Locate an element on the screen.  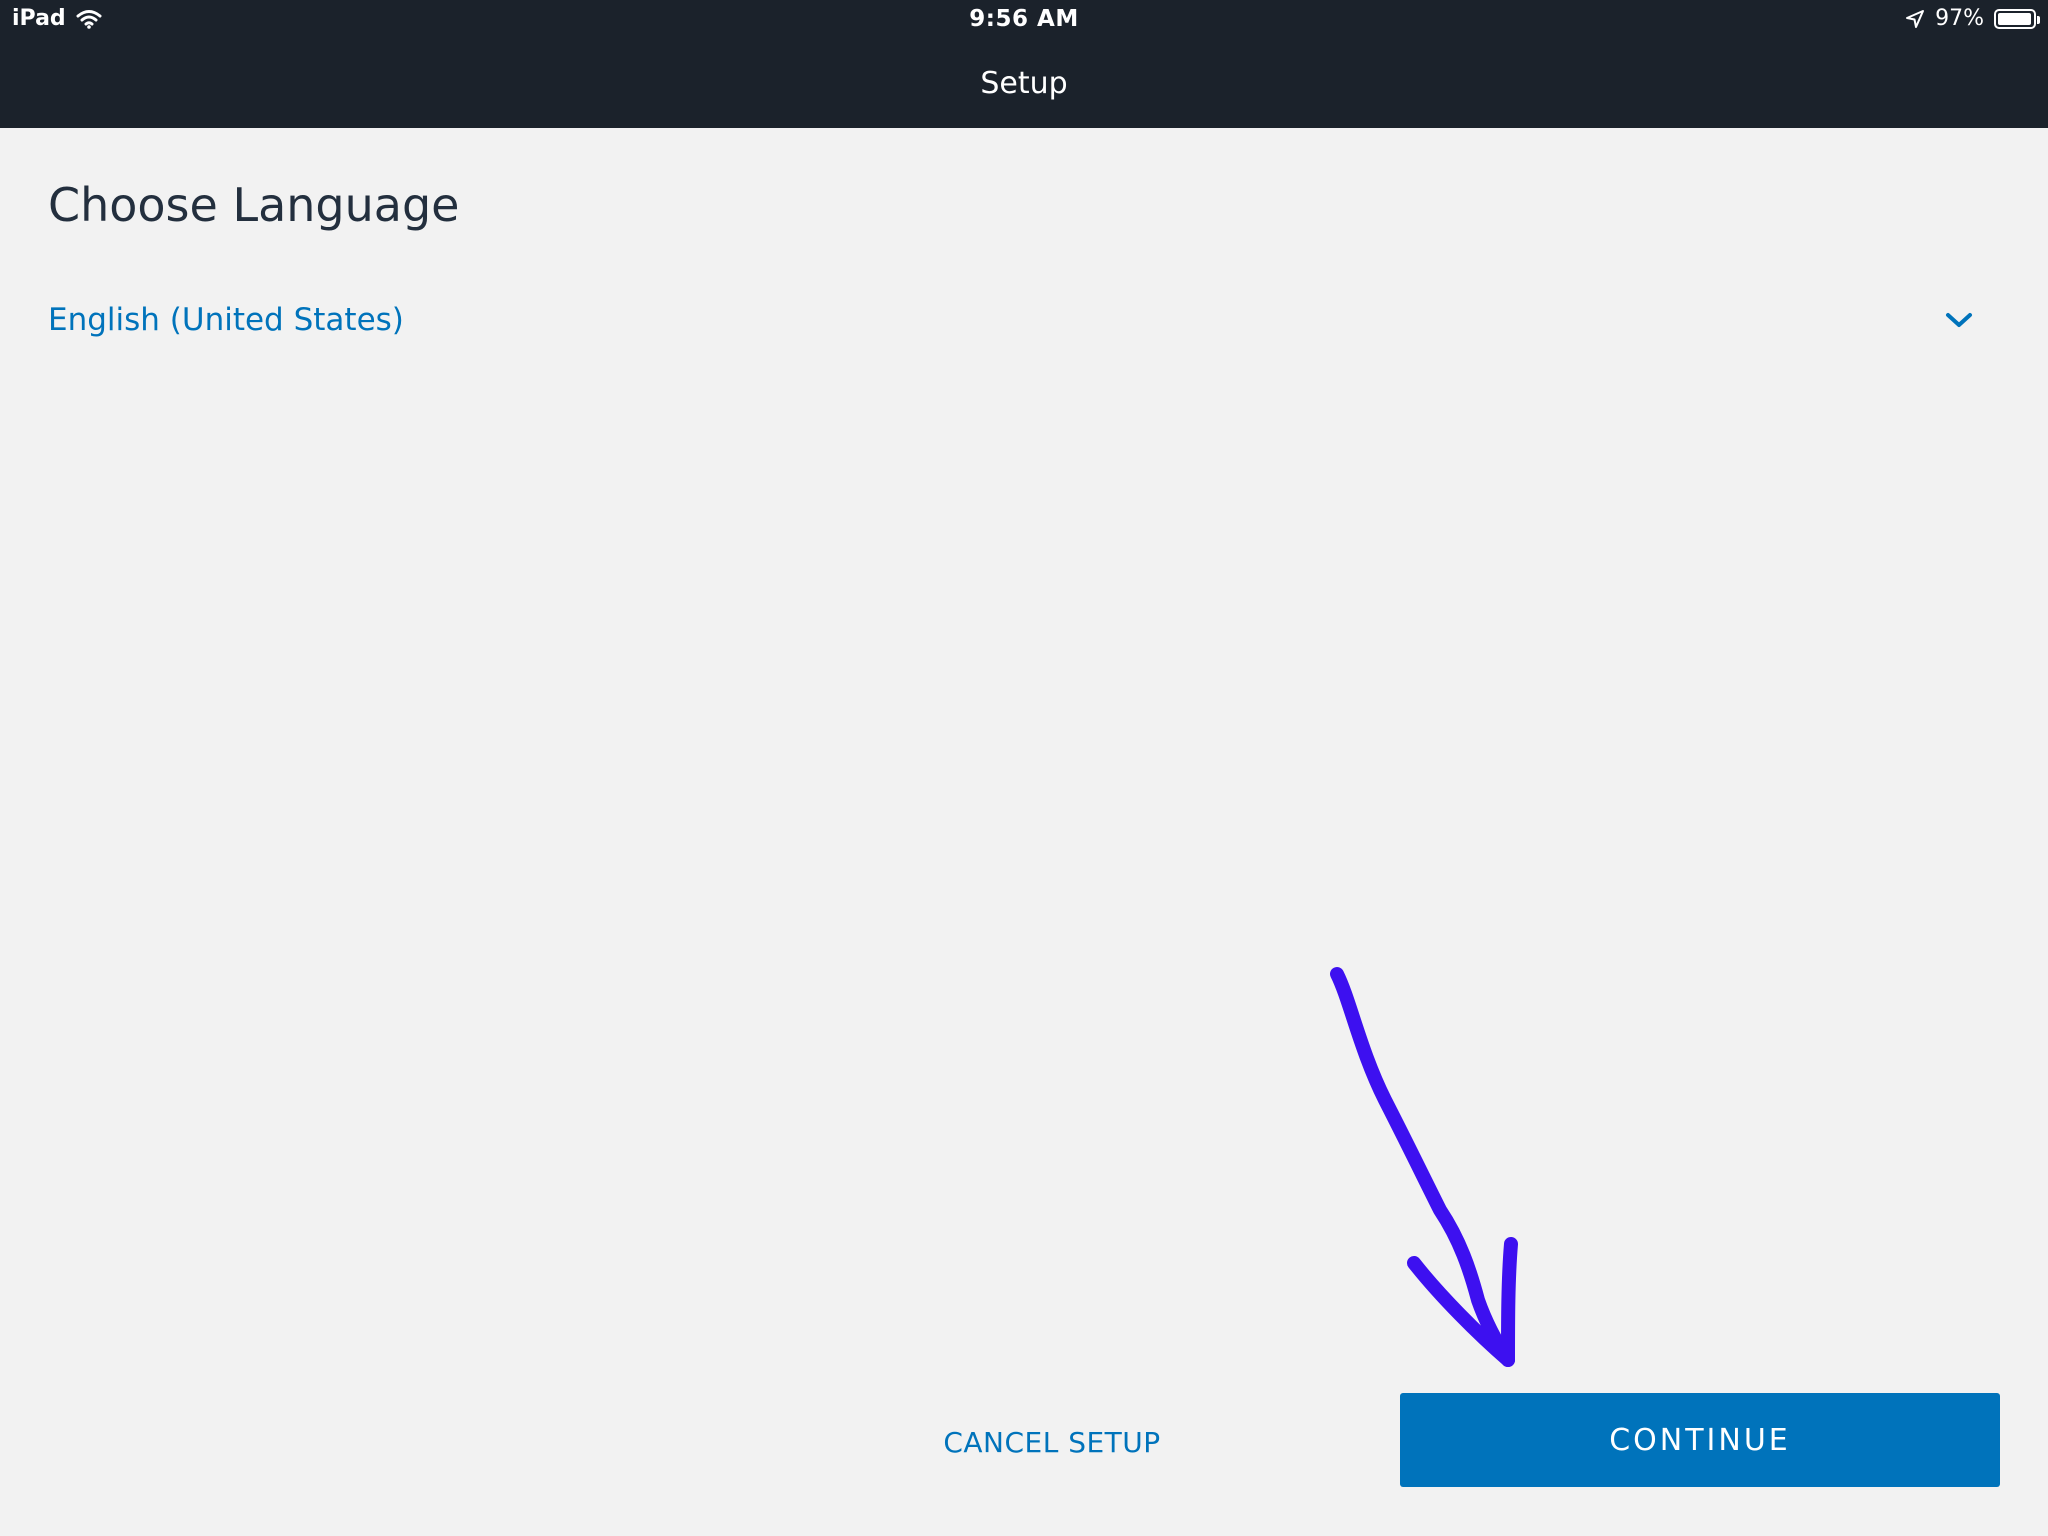
page-heading: Choose Language is located at coordinates (254, 205).